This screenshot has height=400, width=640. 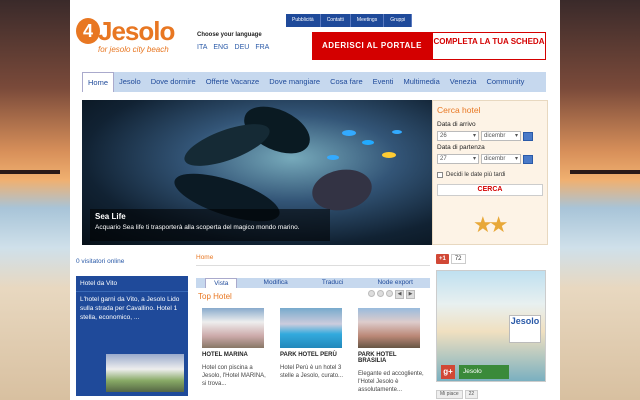 What do you see at coordinates (471, 394) in the screenshot?
I see `facebook-like-count: 22` at bounding box center [471, 394].